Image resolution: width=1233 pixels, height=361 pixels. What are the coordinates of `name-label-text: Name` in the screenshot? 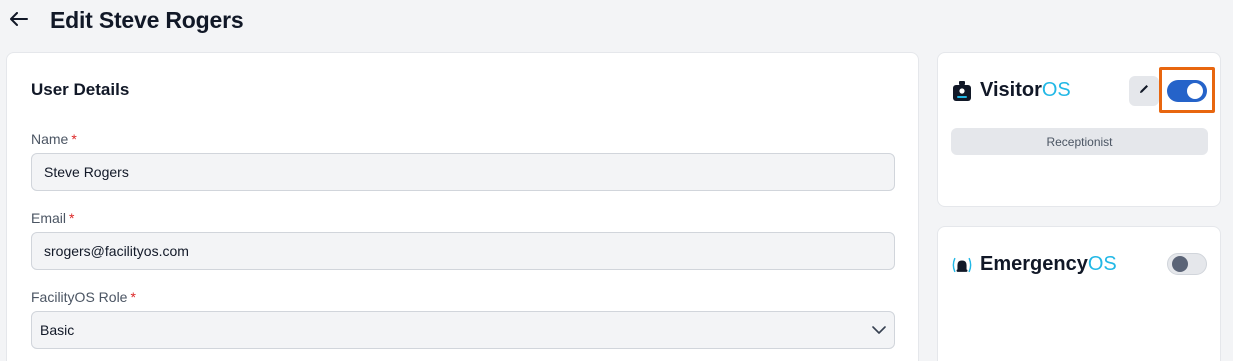 It's located at (50, 139).